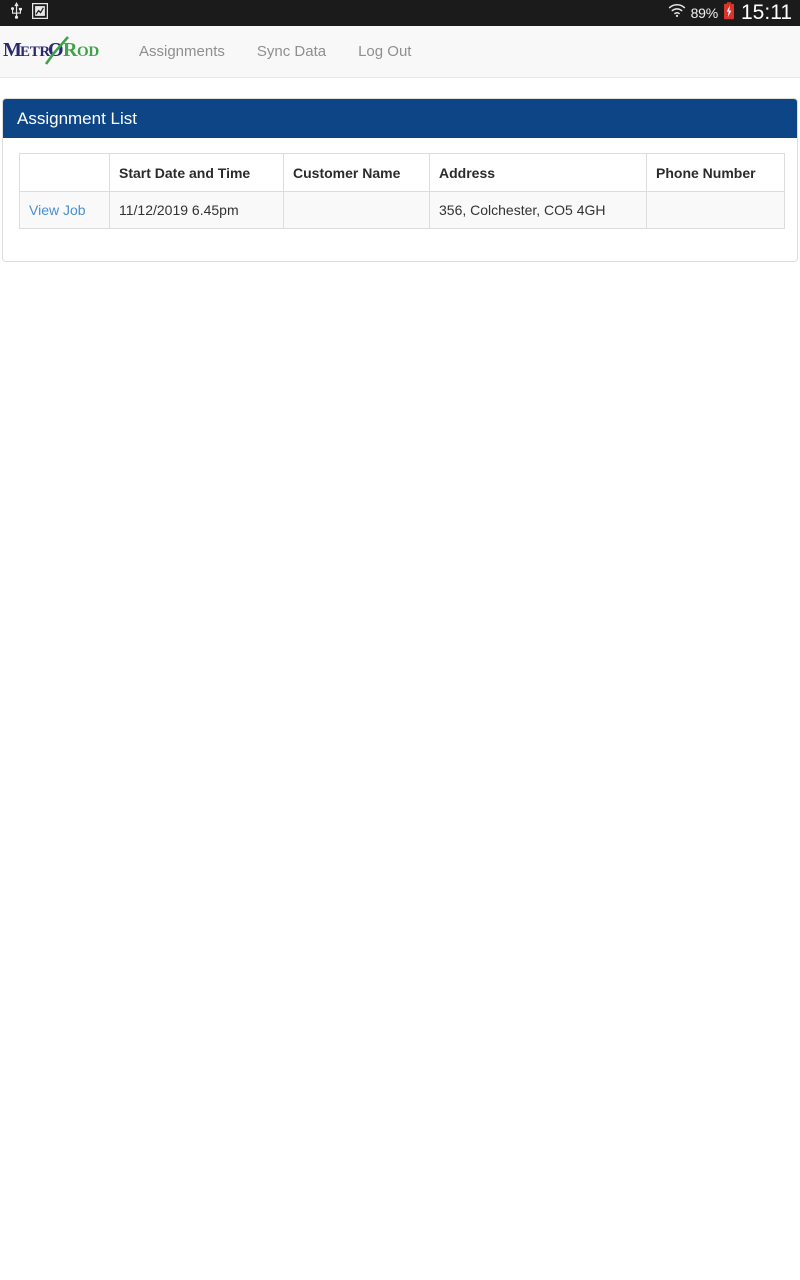  I want to click on status-bar-right-indicators: 89% 15:11, so click(730, 13).